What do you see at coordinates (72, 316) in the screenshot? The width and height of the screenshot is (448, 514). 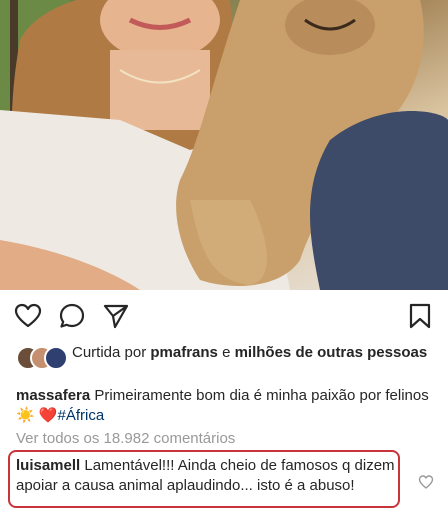 I see `comment-bubble-icon` at bounding box center [72, 316].